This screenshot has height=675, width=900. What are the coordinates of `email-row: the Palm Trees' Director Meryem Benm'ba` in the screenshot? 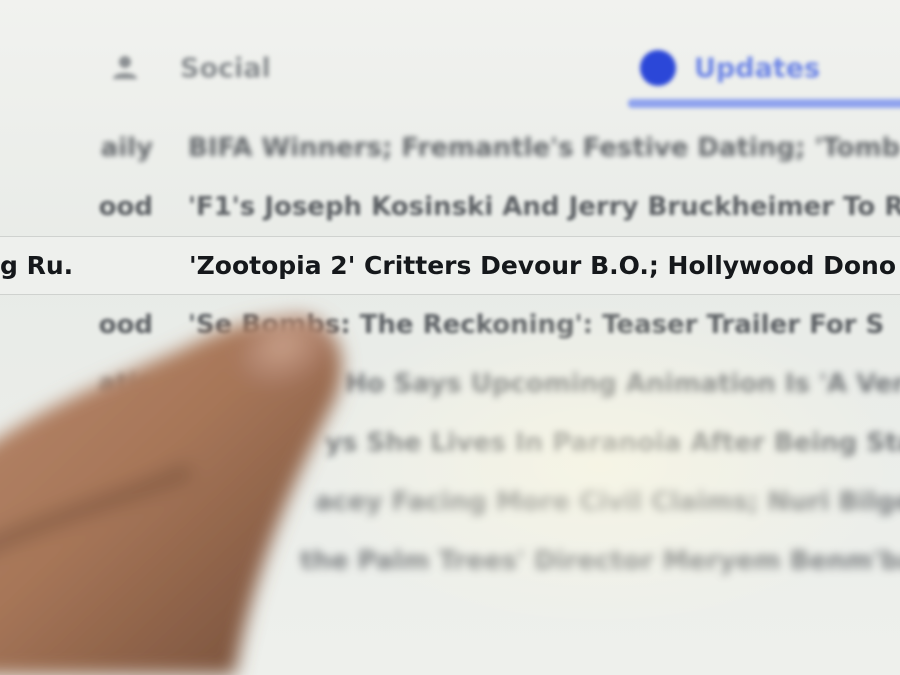 It's located at (450, 560).